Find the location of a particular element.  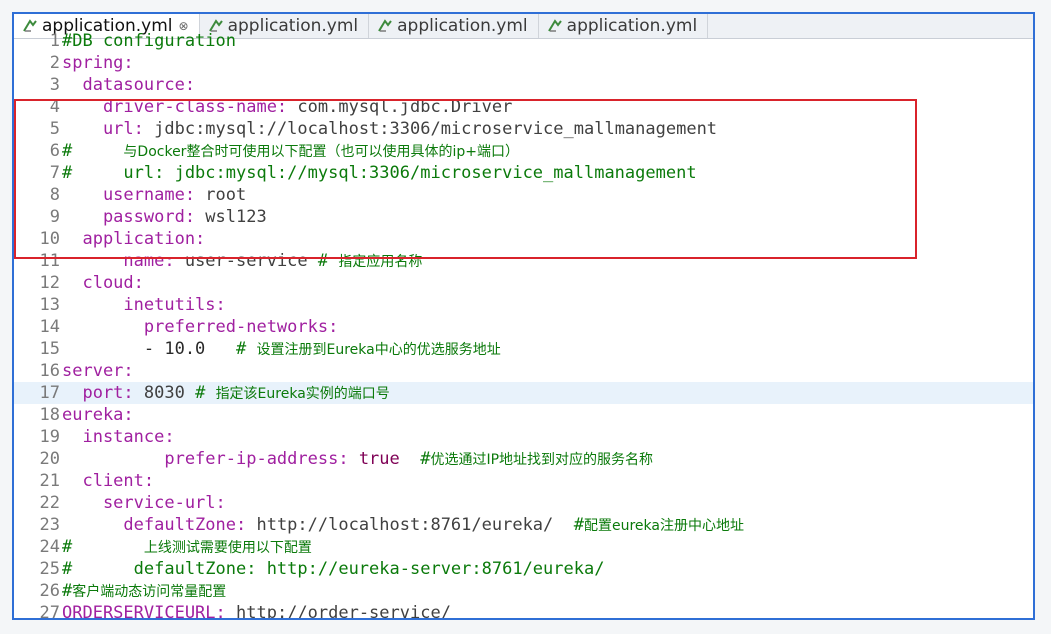

line-number: 23 is located at coordinates (49, 525).